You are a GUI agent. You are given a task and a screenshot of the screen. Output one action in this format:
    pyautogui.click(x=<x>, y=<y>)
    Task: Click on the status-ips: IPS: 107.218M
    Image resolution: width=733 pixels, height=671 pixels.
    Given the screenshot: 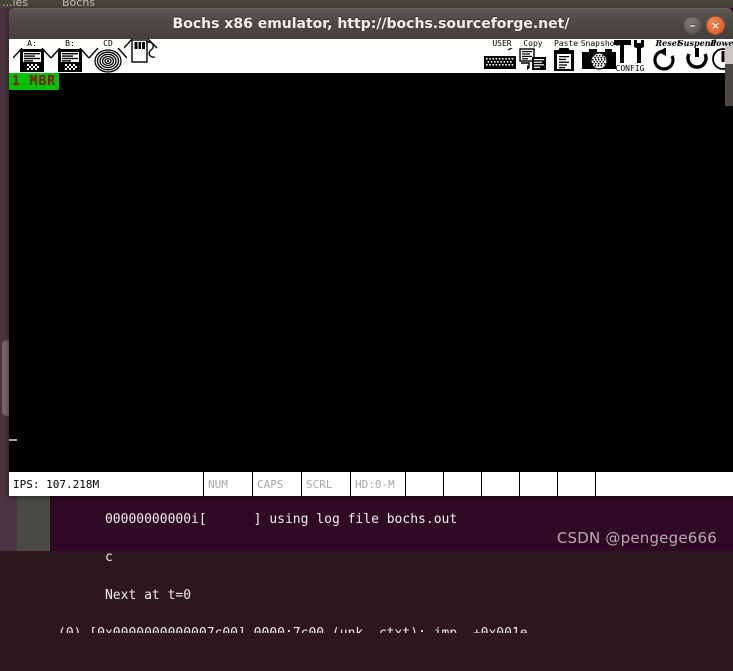 What is the action you would take?
    pyautogui.click(x=106, y=484)
    